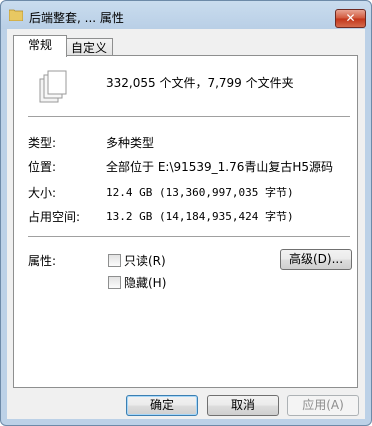  Describe the element at coordinates (76, 18) in the screenshot. I see `window-title: 后端整套, ... 属性` at that location.